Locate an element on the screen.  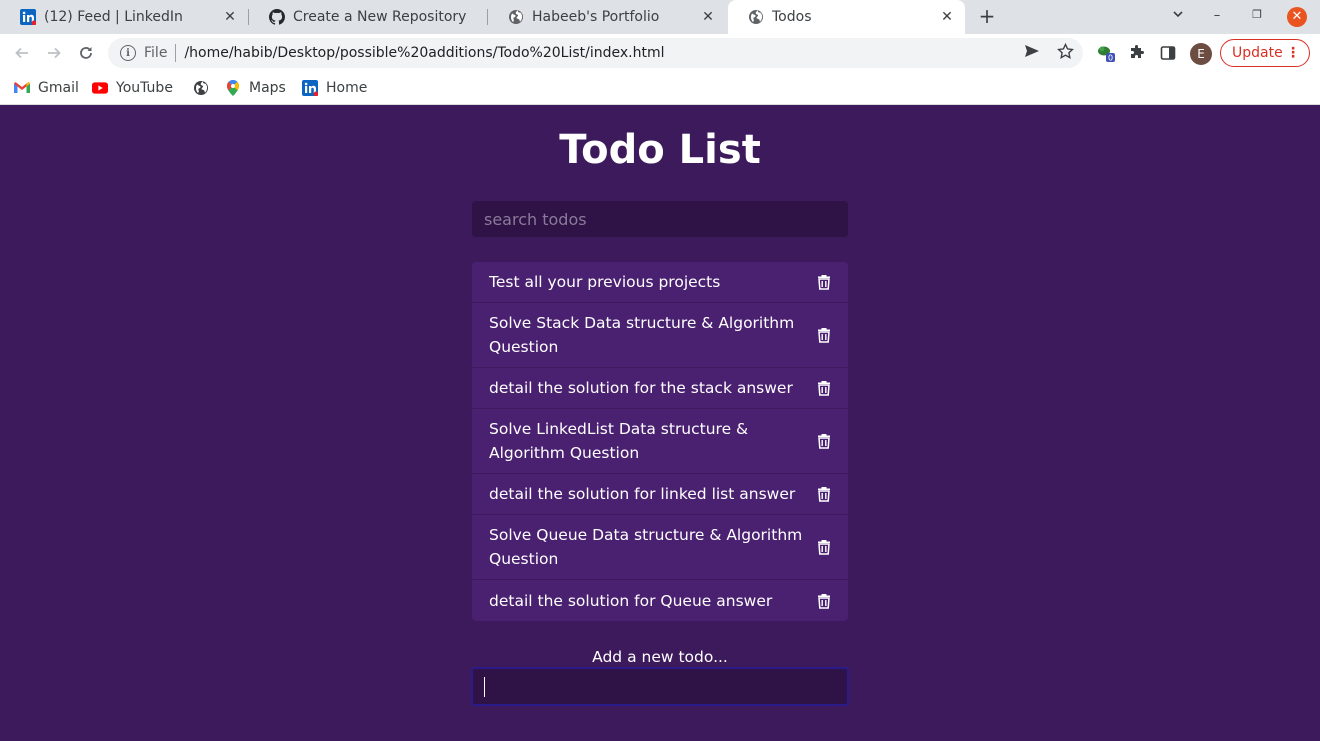
bookmark-youtube: YouTube is located at coordinates (132, 88).